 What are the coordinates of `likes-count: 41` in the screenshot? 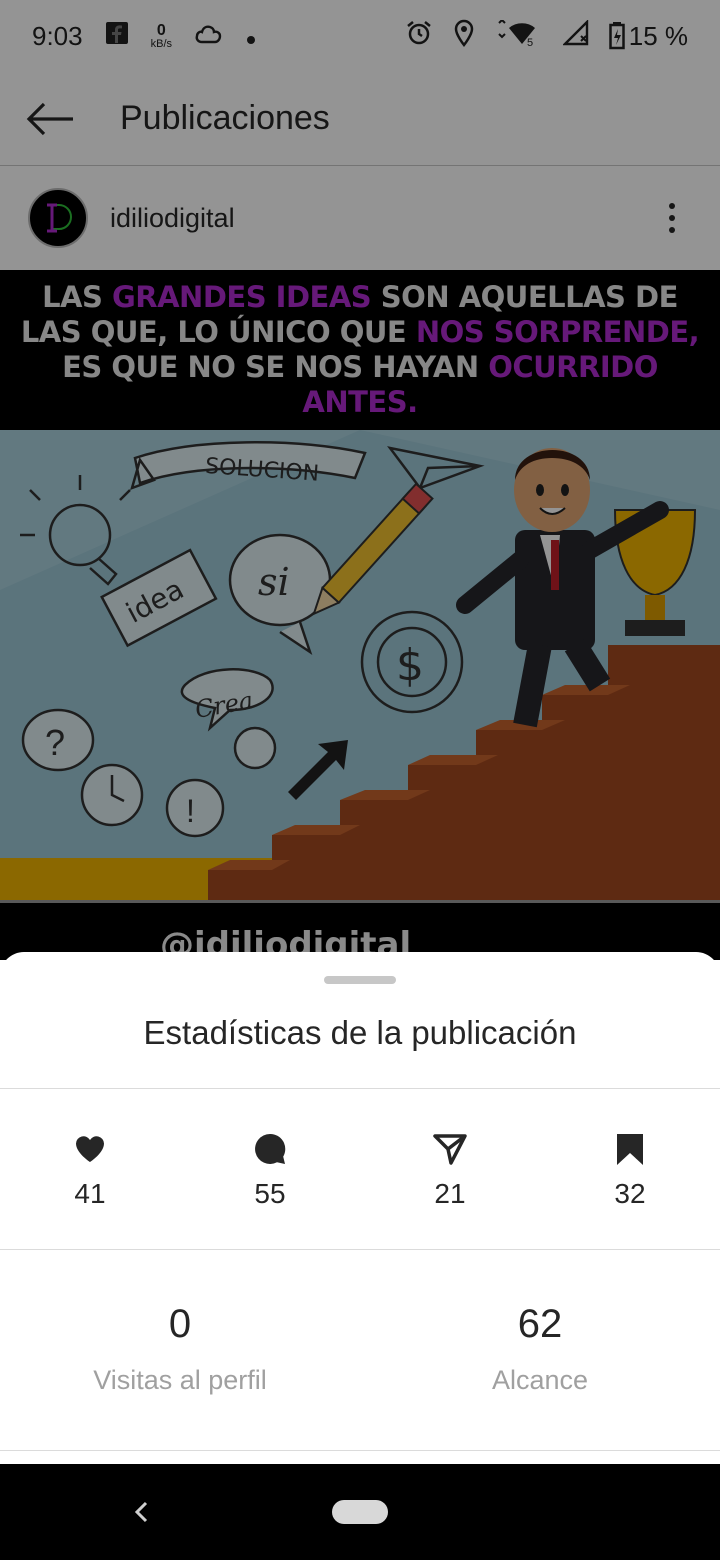 It's located at (90, 1193).